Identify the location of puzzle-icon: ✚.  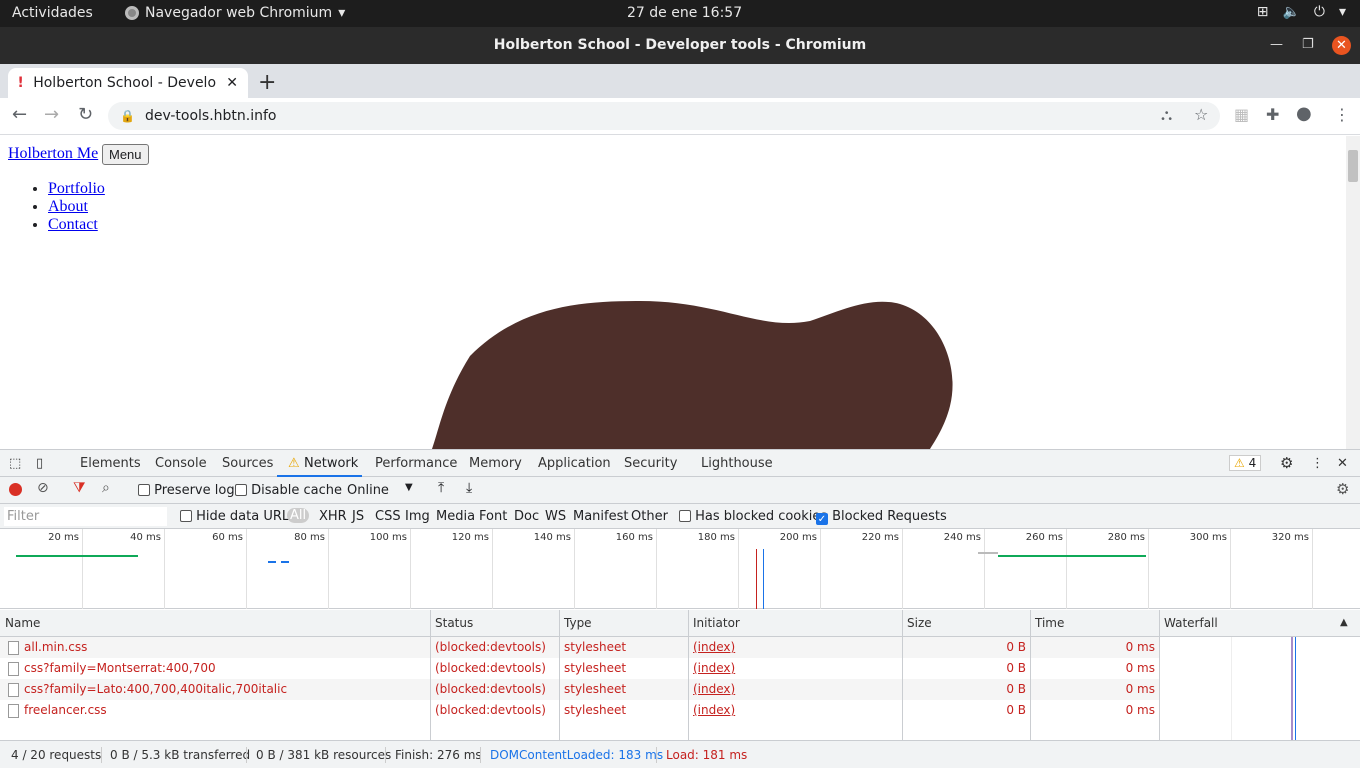
(1272, 114).